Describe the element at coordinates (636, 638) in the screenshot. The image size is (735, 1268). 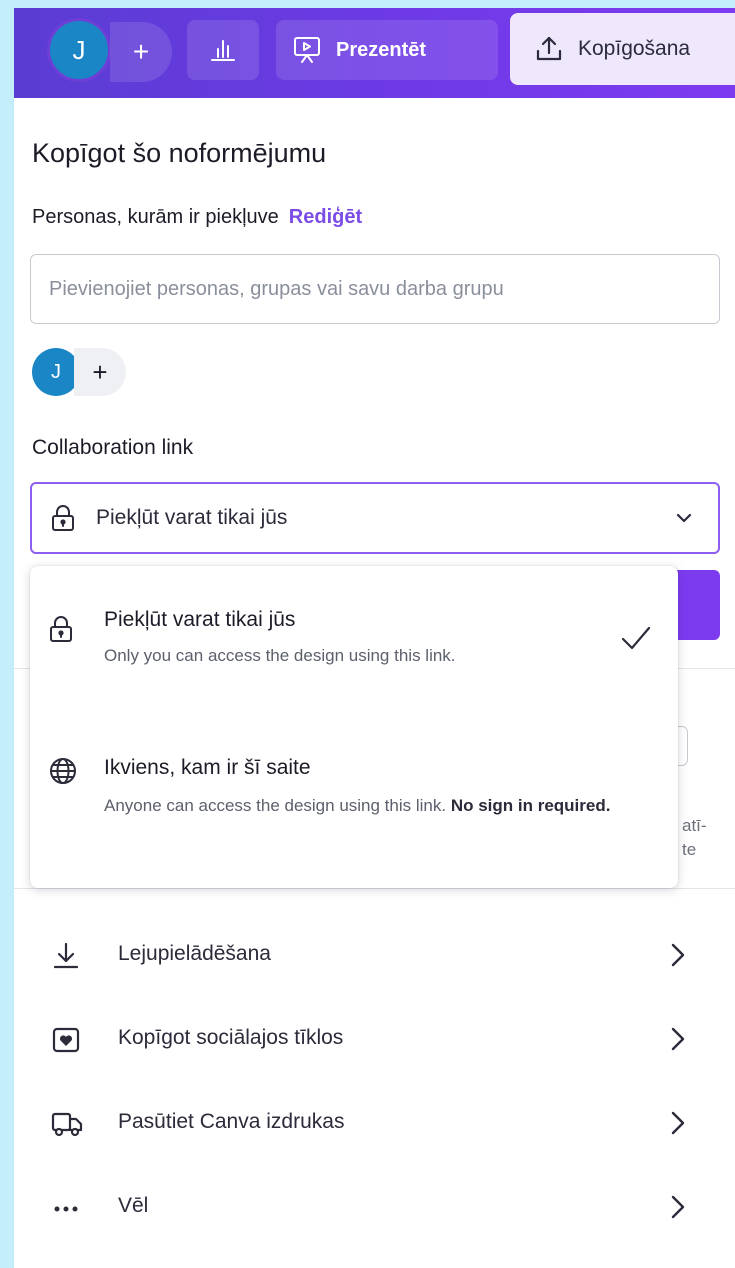
I see `checkmark-icon` at that location.